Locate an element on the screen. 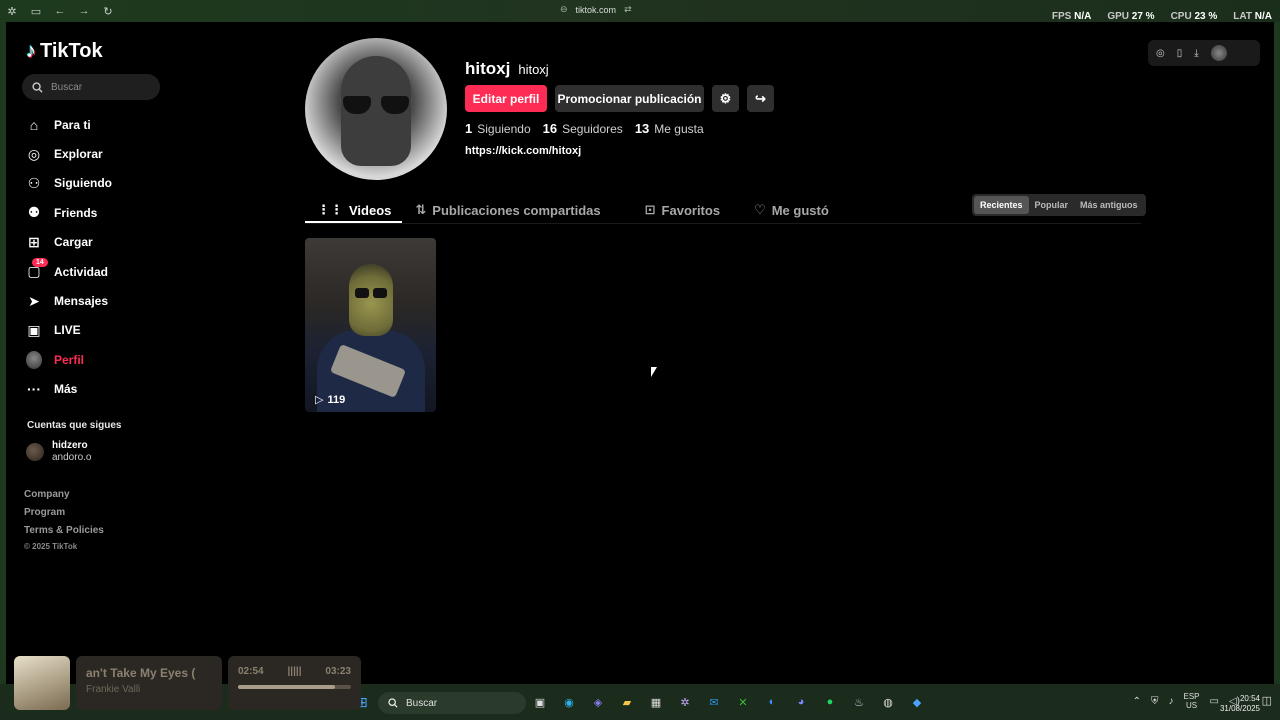  address-bar: ⊖ tiktok.com ⇄ is located at coordinates (620, 9).